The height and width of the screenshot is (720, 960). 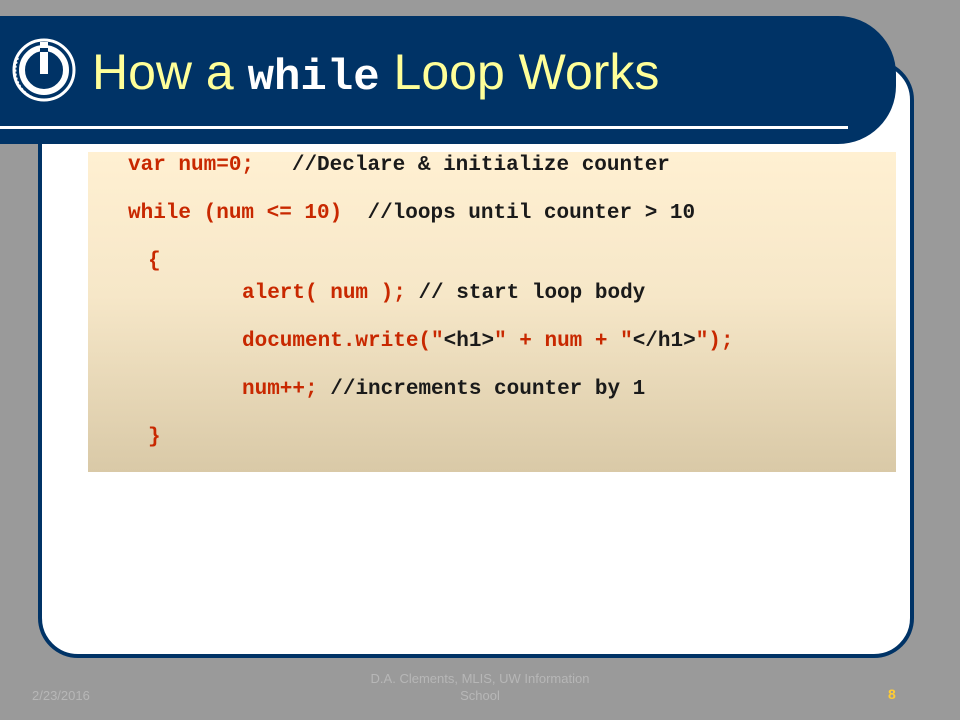 I want to click on code-line-5: document.write("<h1>" + num + "</h1>");, so click(x=488, y=342).